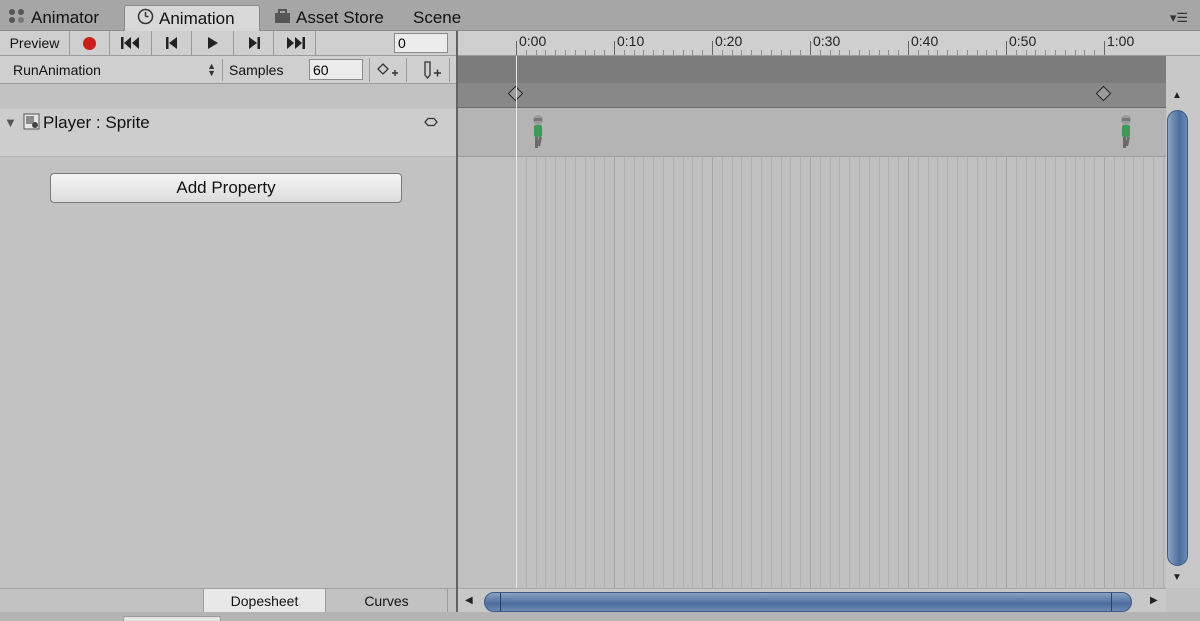 This screenshot has width=1200, height=621. I want to click on tab-animator-label: Animator, so click(65, 17).